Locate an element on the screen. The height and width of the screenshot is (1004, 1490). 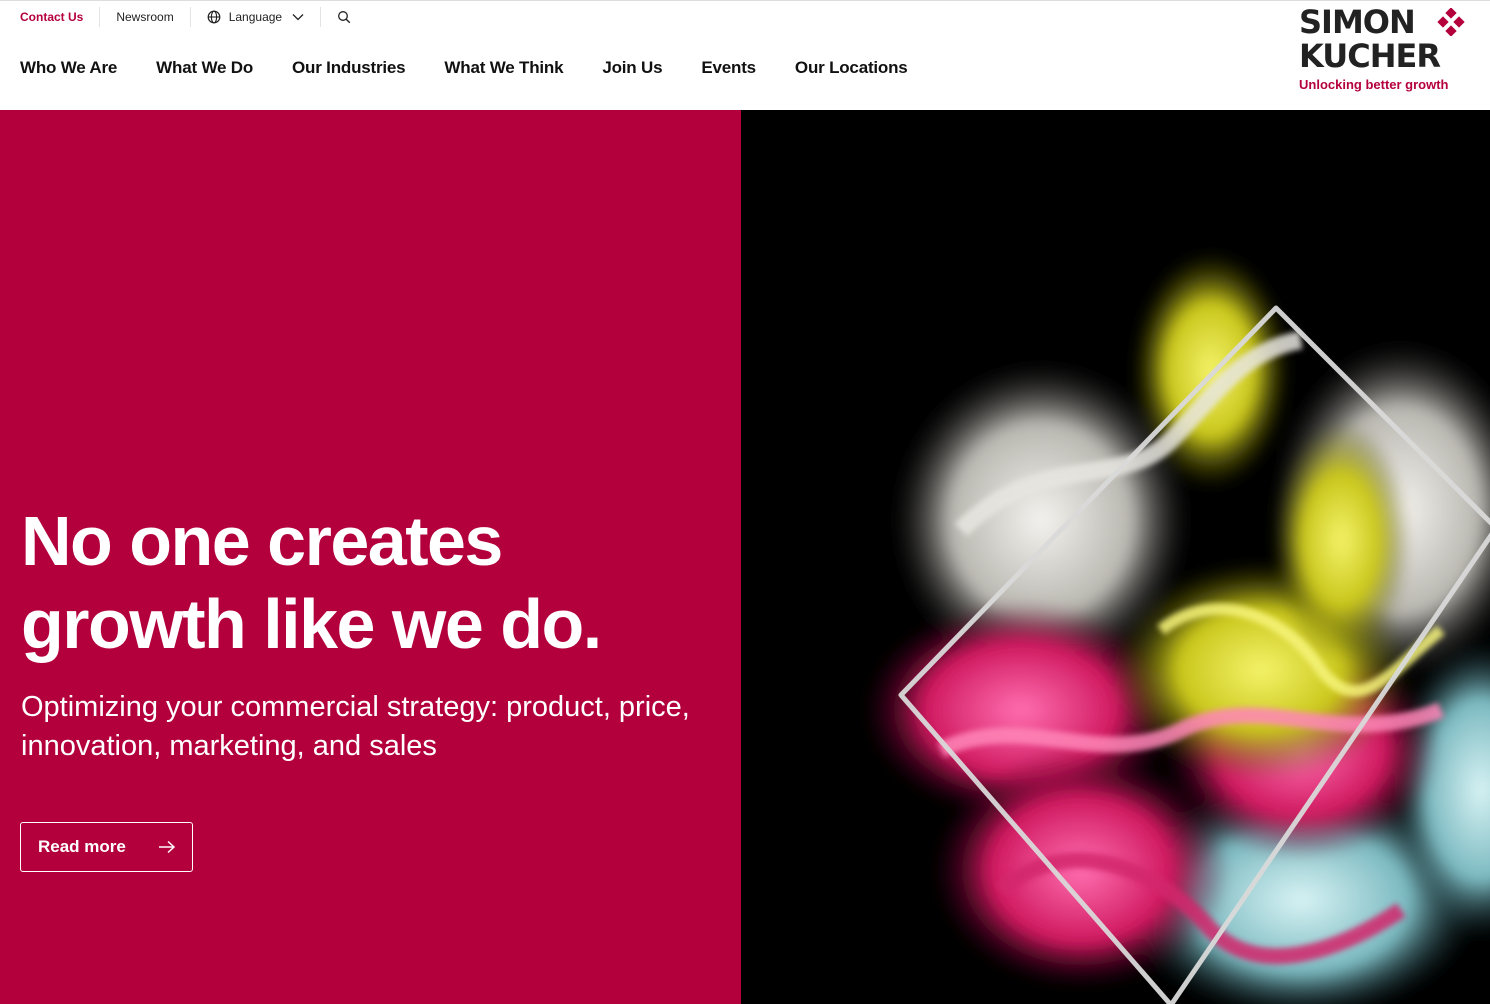
utility-nav: Contact Us Newsroom Language is located at coordinates (201, 17).